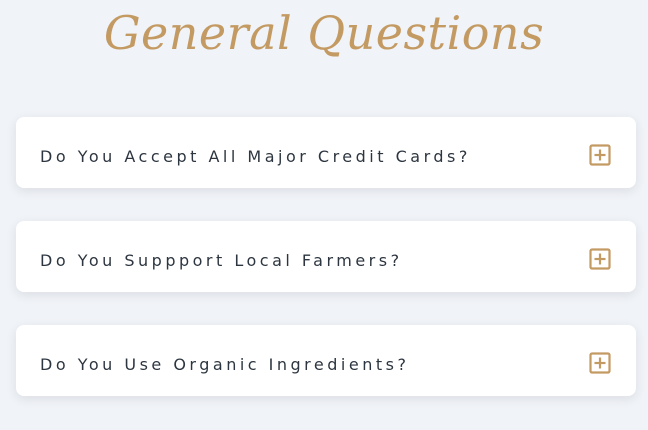 This screenshot has width=648, height=430. Describe the element at coordinates (221, 260) in the screenshot. I see `faq-question: Do You Suppport Local Farmers?` at that location.